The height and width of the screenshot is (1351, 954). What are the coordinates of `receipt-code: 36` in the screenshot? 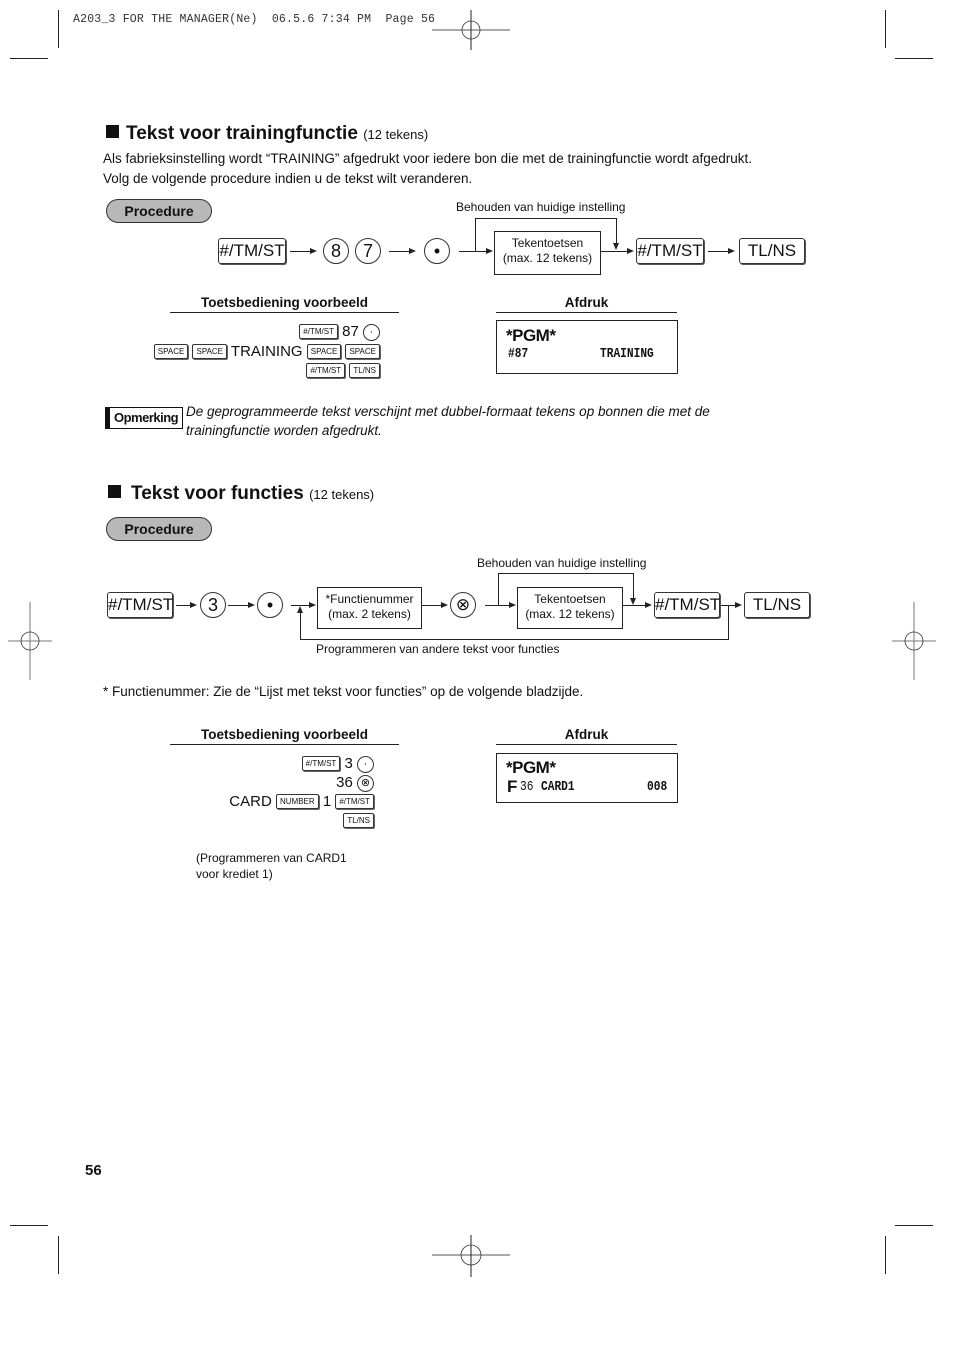 It's located at (527, 787).